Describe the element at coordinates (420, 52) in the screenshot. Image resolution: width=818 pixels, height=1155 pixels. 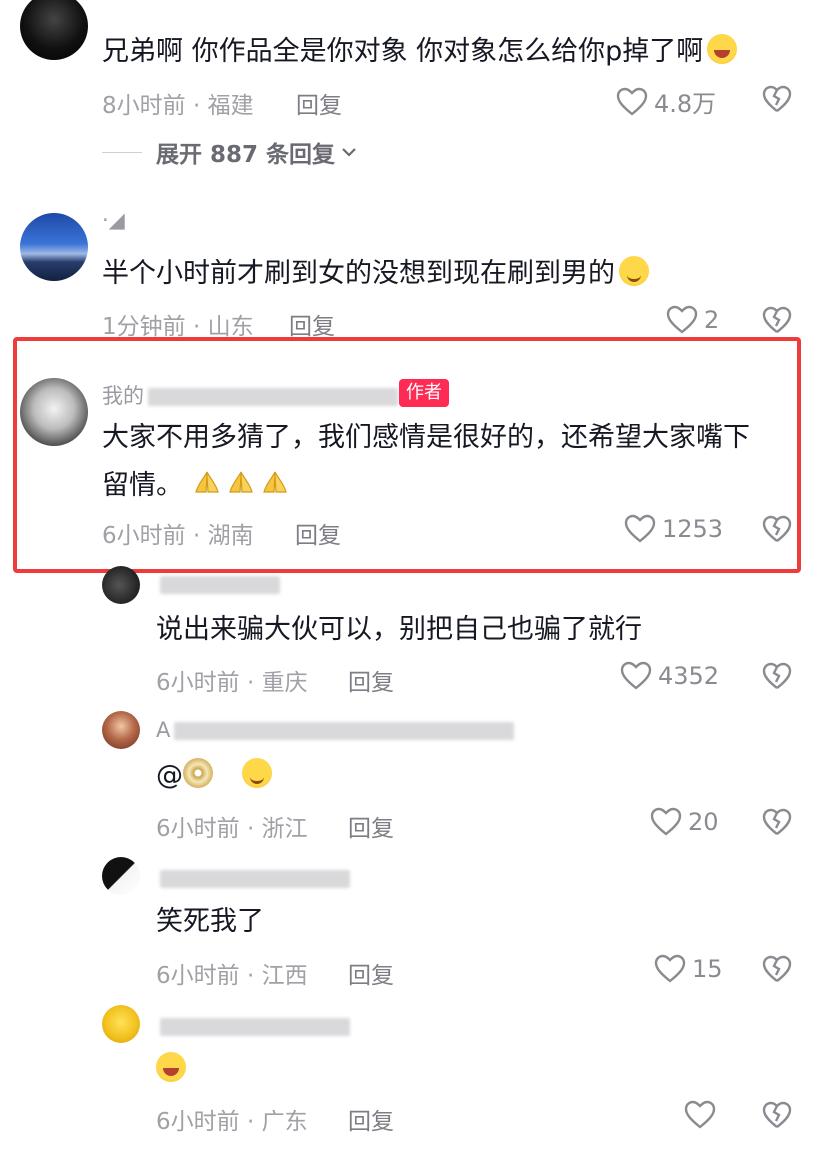
I see `comment-text: 兄弟啊 你作品全是你对象 你对象怎么给你p掉了啊` at that location.